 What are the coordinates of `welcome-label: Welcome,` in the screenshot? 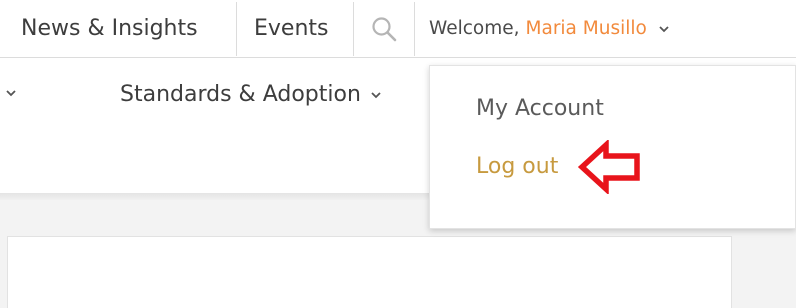 It's located at (474, 28).